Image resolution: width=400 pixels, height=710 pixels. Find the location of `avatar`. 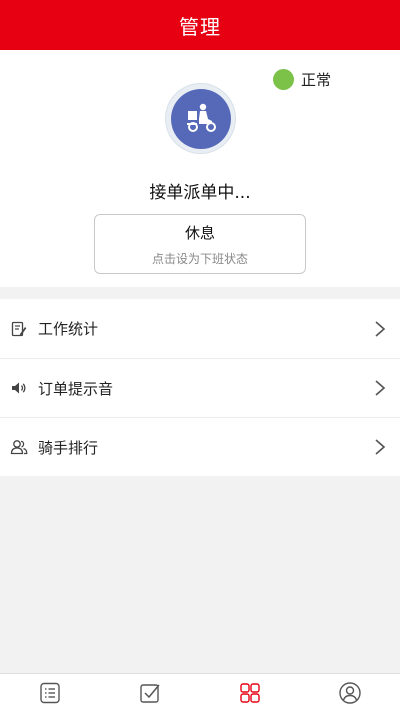

avatar is located at coordinates (200, 118).